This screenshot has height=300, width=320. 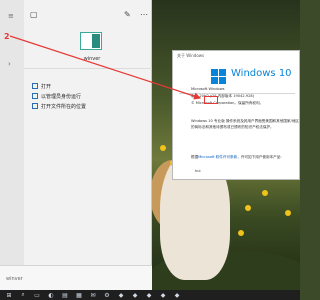 I want to click on body-line: 的商标法和其他待颁布或已颁布的知识产权法保护。, so click(x=232, y=127).